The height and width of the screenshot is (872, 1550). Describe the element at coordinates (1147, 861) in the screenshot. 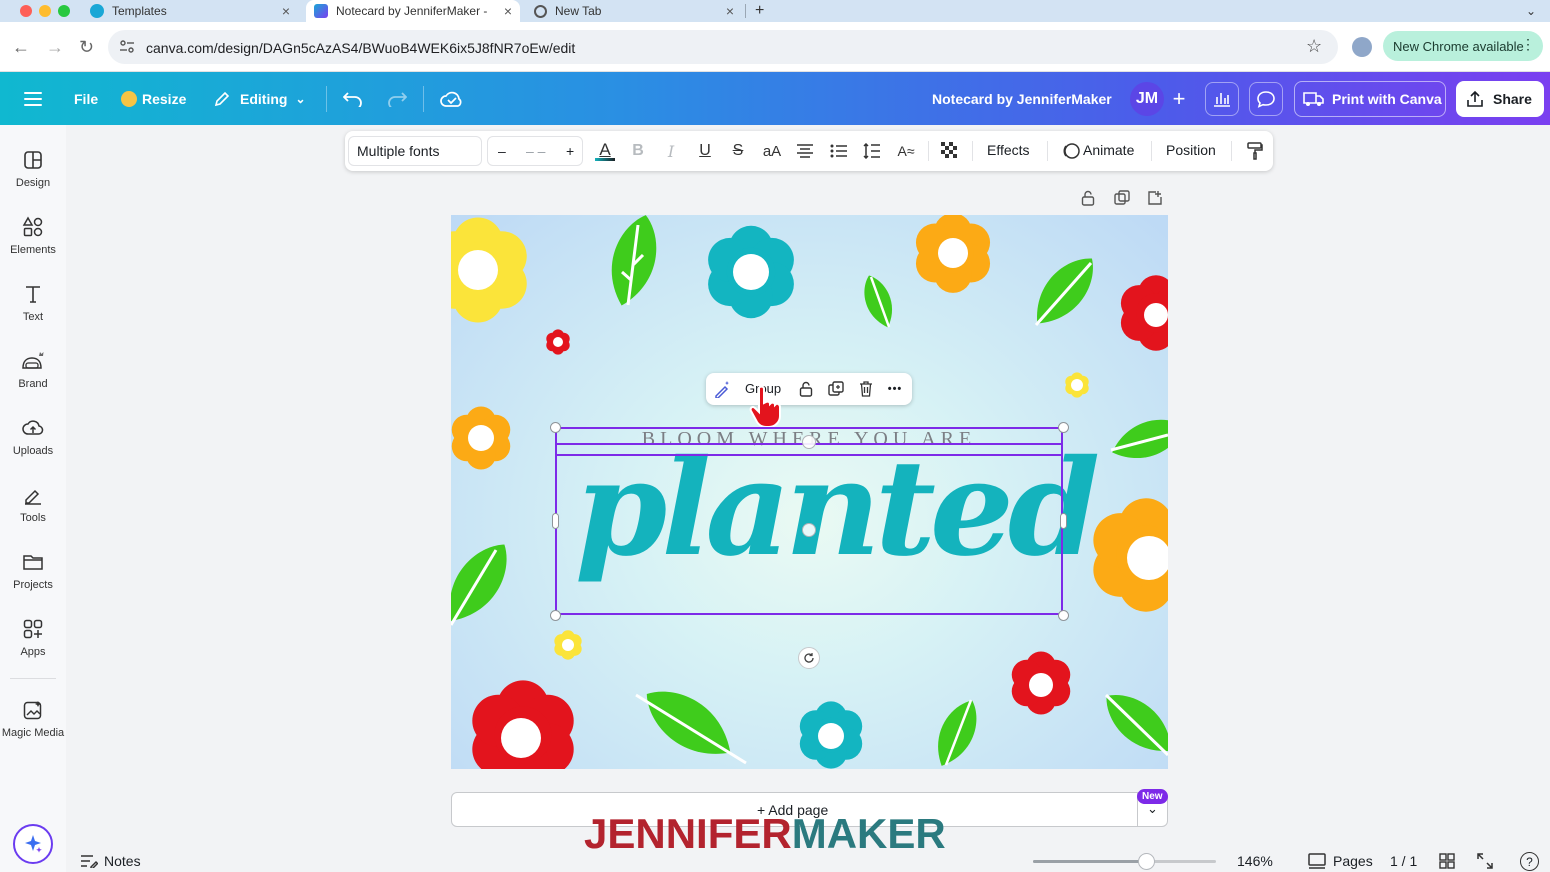

I see `zoom-slider-handle` at that location.